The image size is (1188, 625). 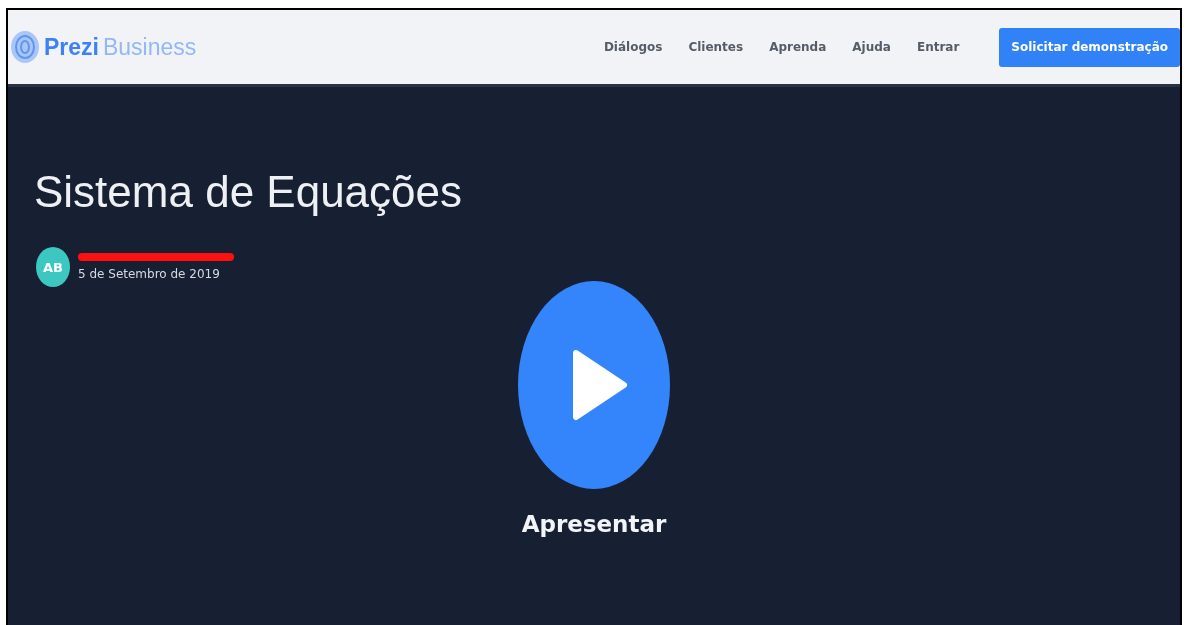 I want to click on request-demo-button: Solicitar demonstração, so click(x=1089, y=47).